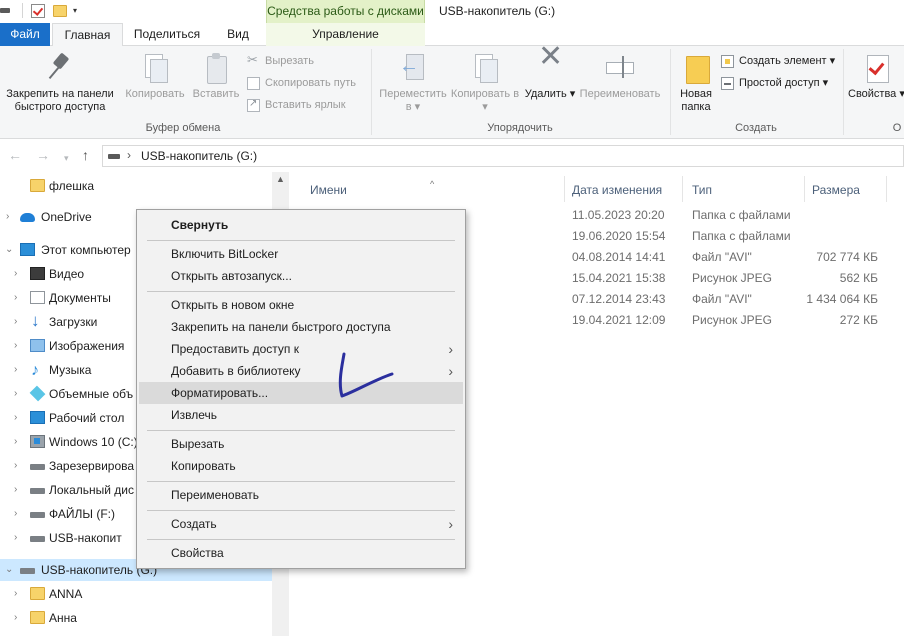  I want to click on pin-quick-access-button: Закрепить на панели быстрого доступа, so click(60, 83).